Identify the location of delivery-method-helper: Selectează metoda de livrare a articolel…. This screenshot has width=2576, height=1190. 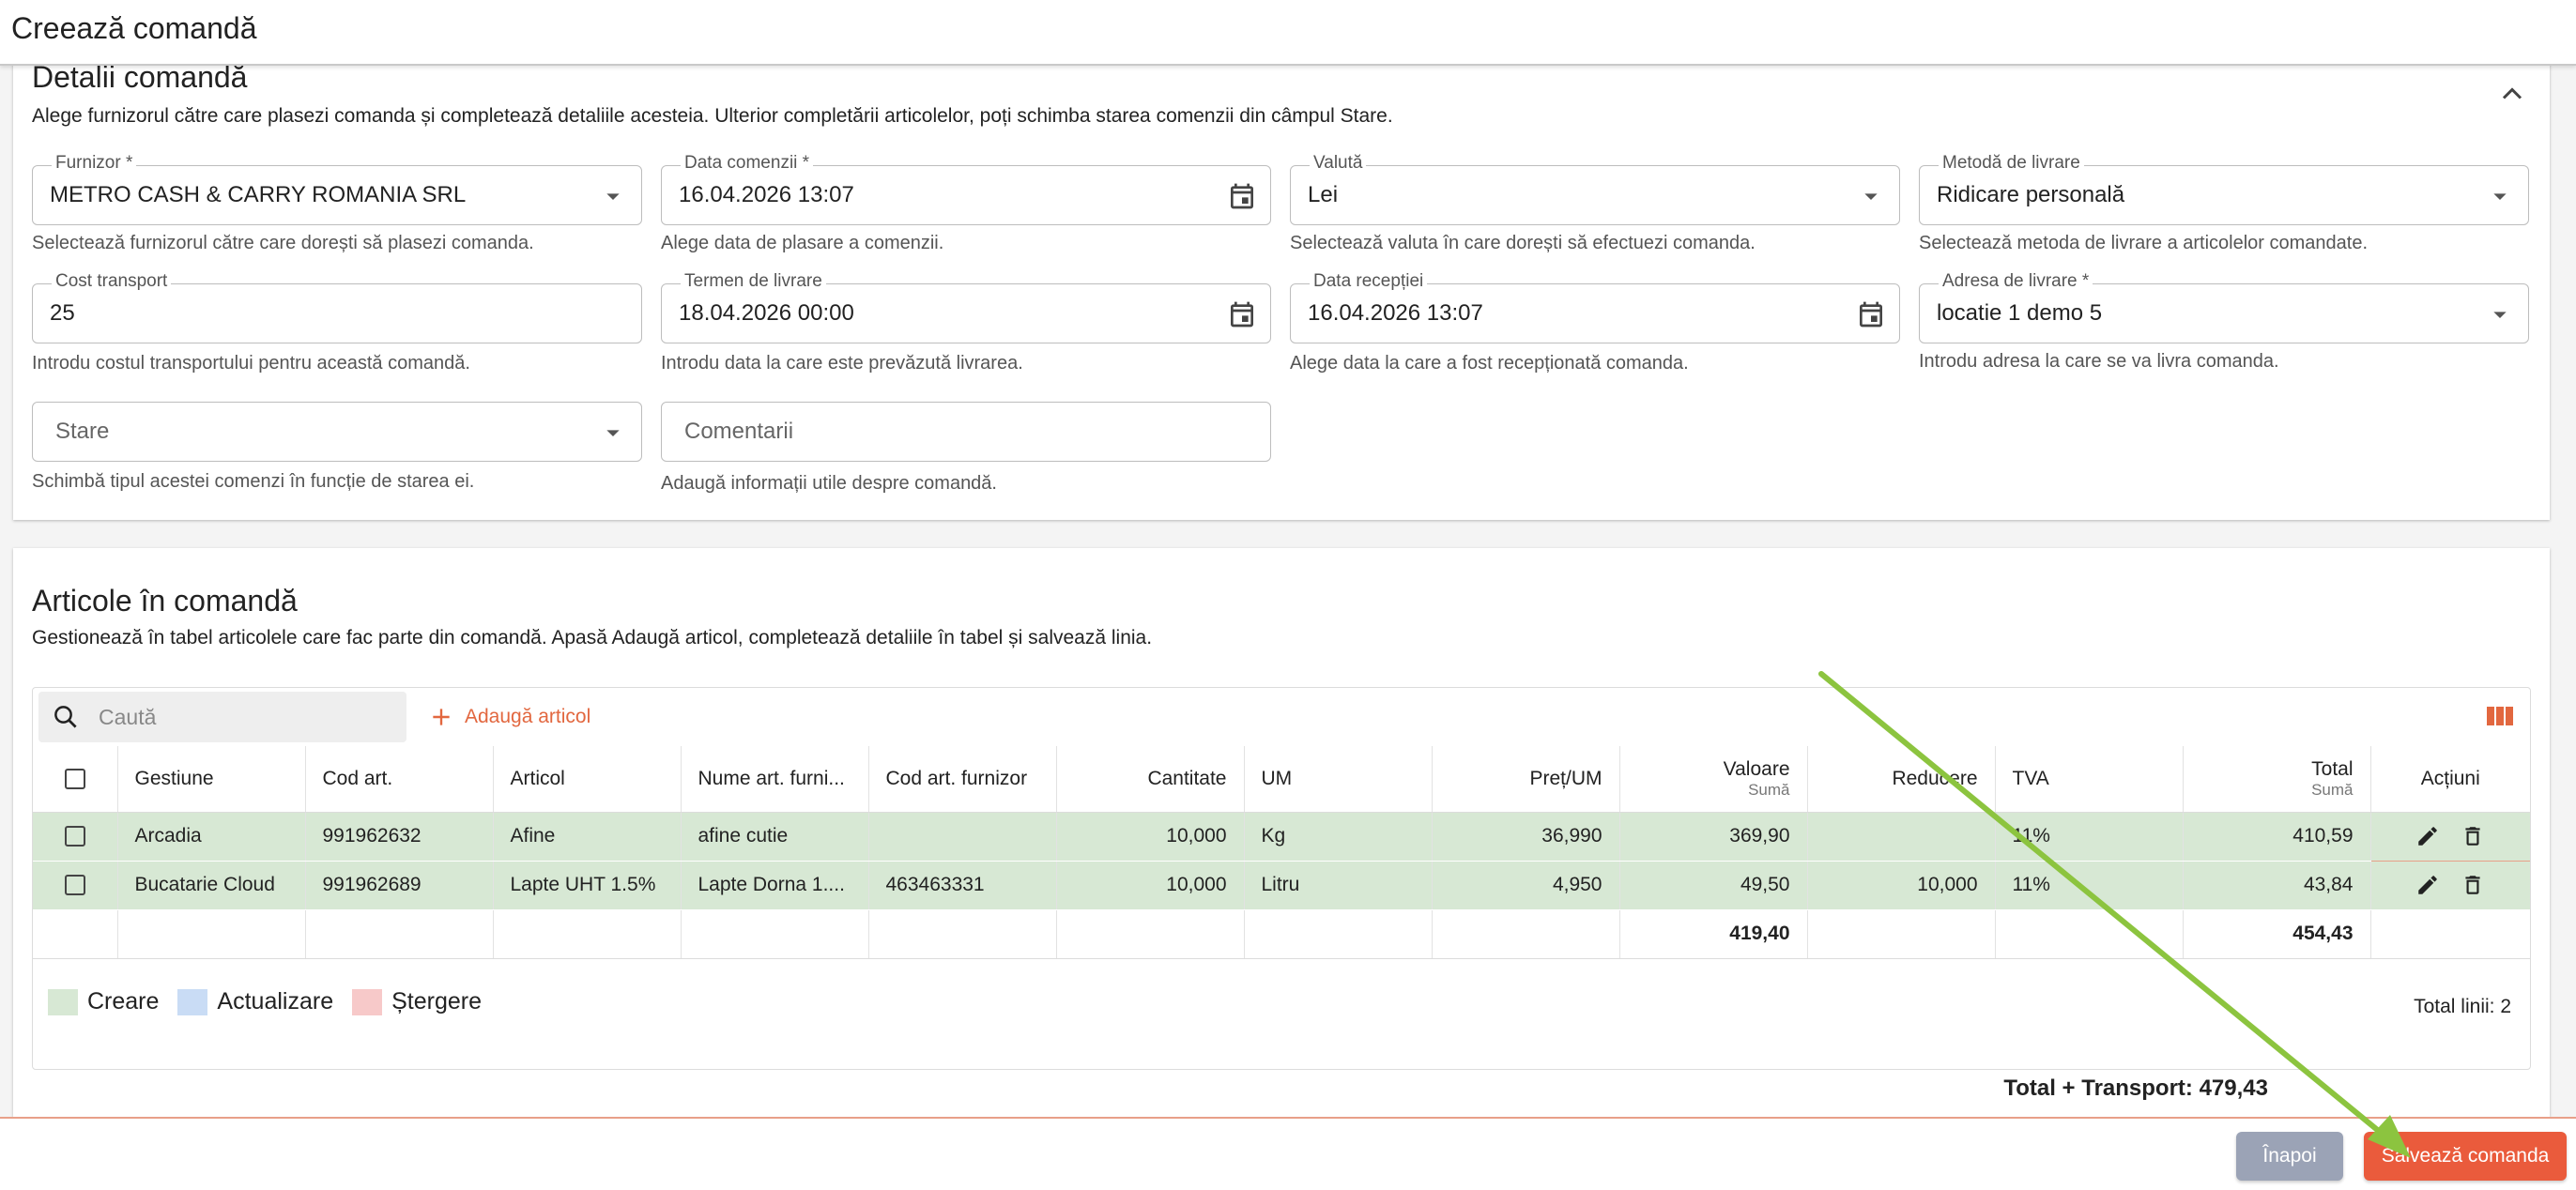
(2144, 243).